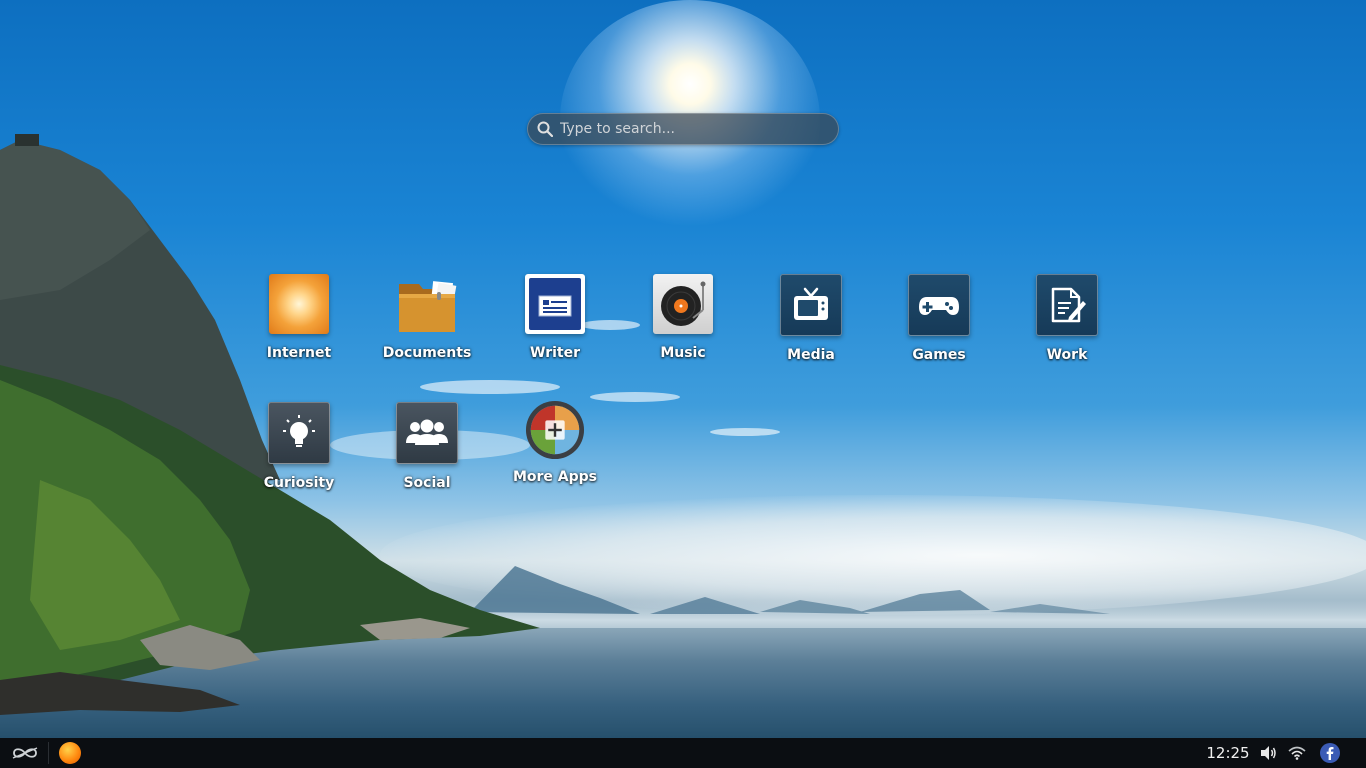 The image size is (1366, 768). What do you see at coordinates (1067, 355) in the screenshot?
I see `app-label: Work` at bounding box center [1067, 355].